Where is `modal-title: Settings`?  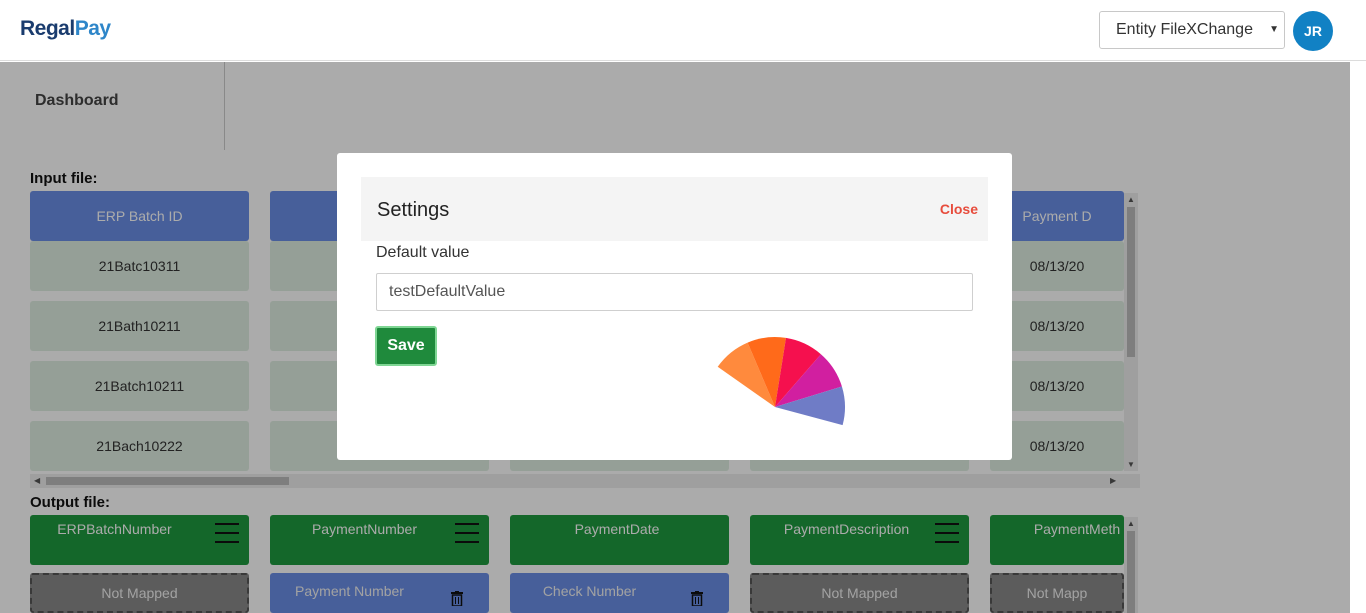 modal-title: Settings is located at coordinates (413, 210).